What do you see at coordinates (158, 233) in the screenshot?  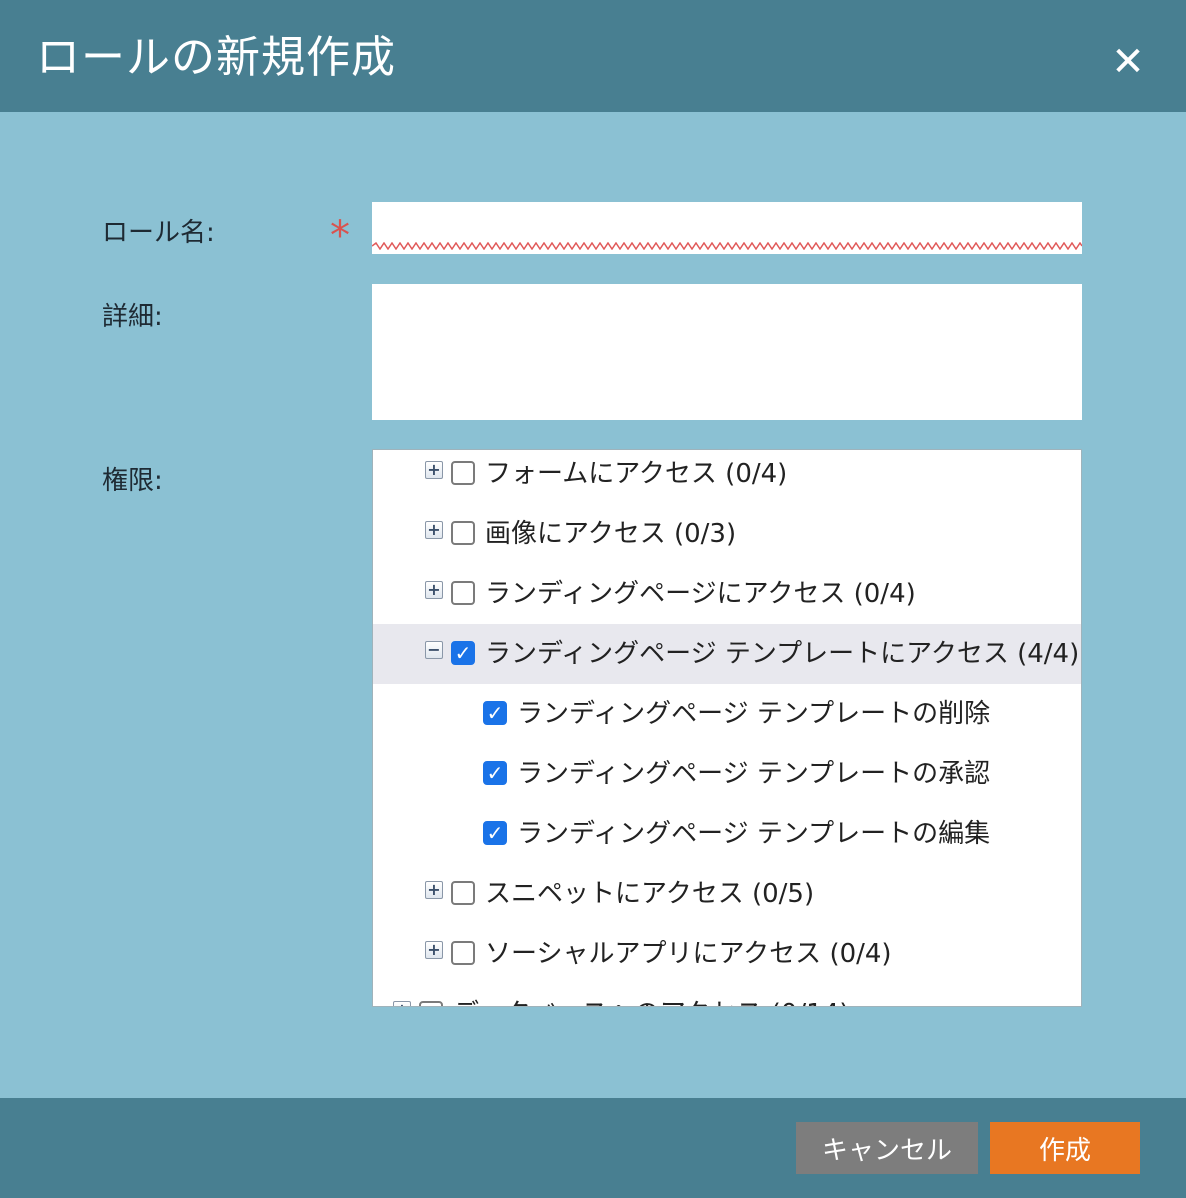 I see `role-name-label: ロール名:` at bounding box center [158, 233].